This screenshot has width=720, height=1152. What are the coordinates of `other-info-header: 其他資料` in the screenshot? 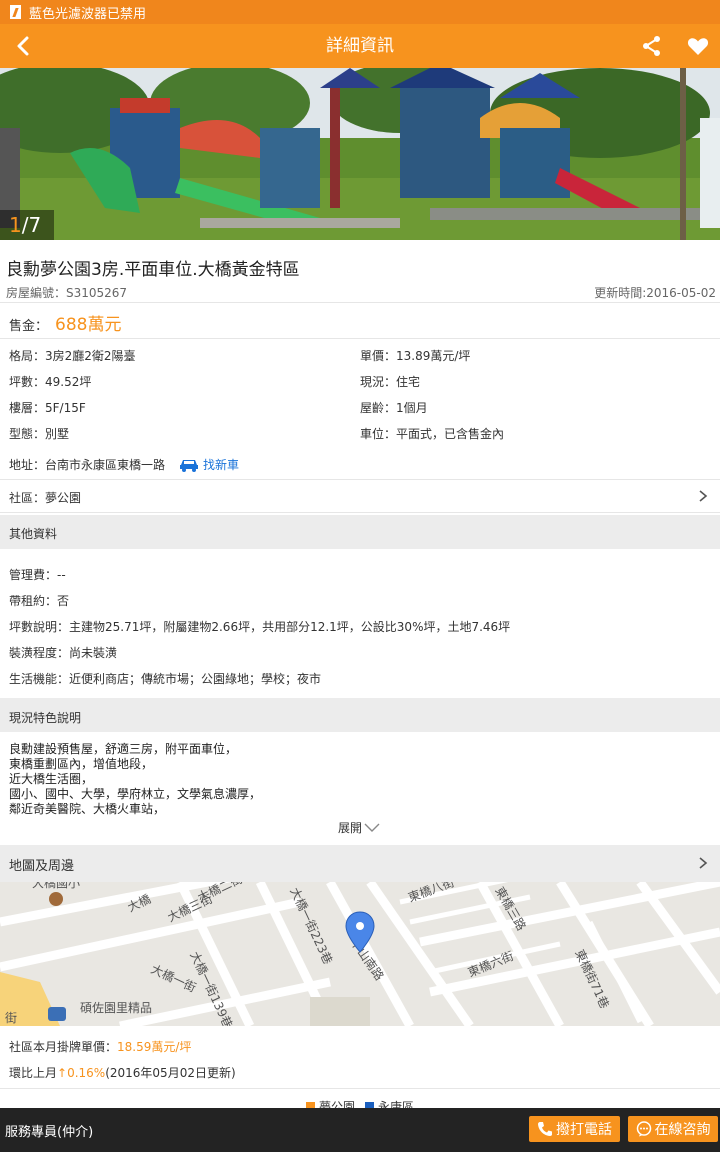 It's located at (360, 532).